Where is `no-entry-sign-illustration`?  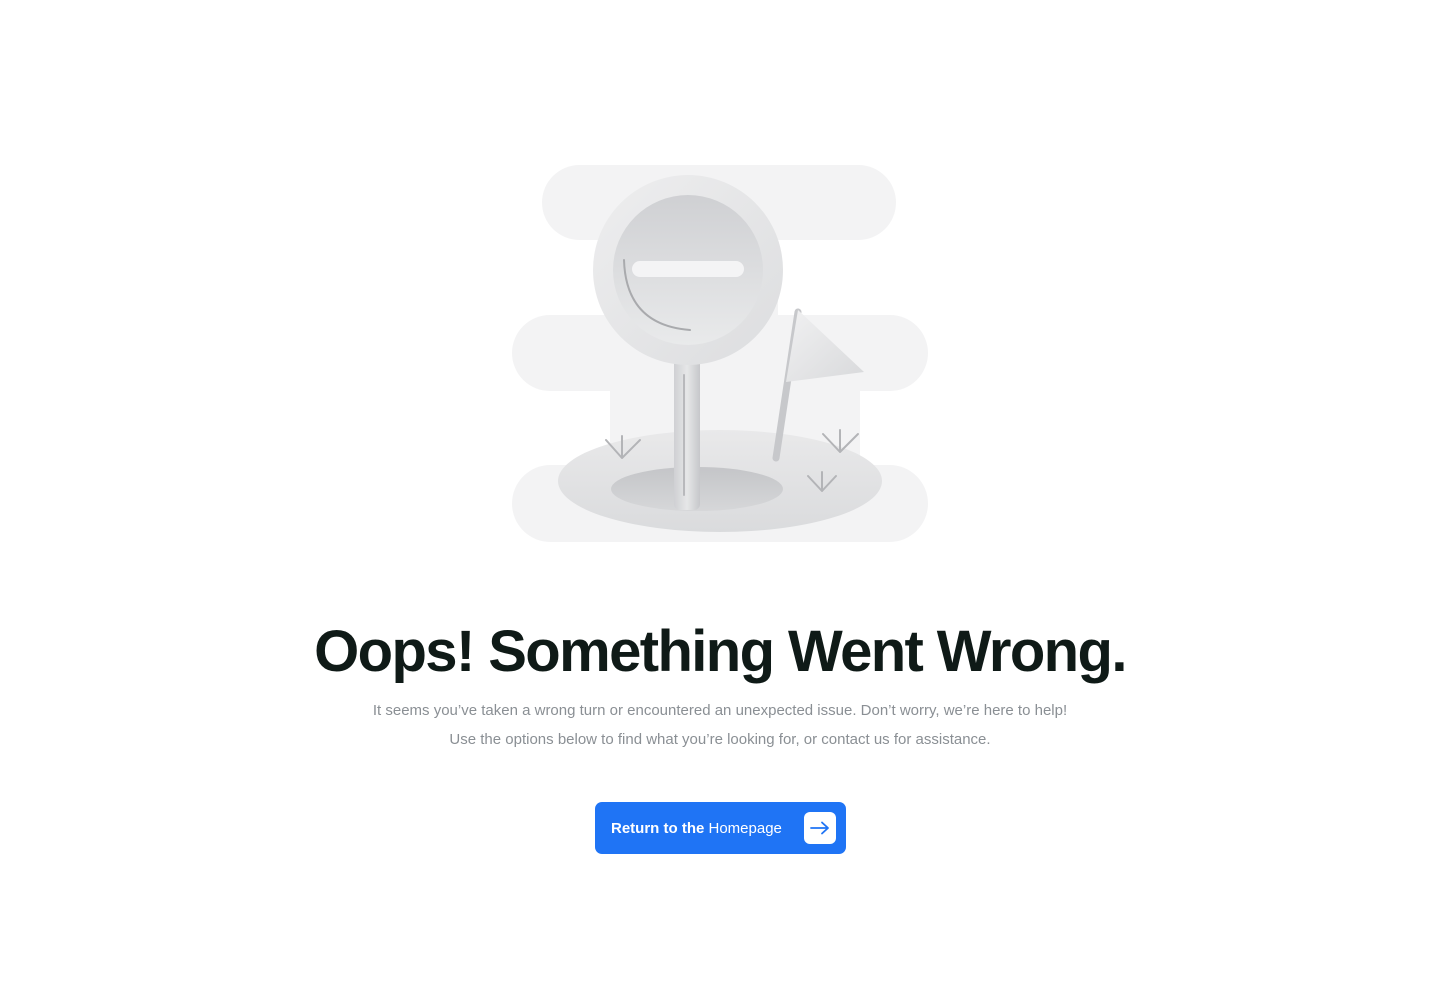 no-entry-sign-illustration is located at coordinates (720, 355).